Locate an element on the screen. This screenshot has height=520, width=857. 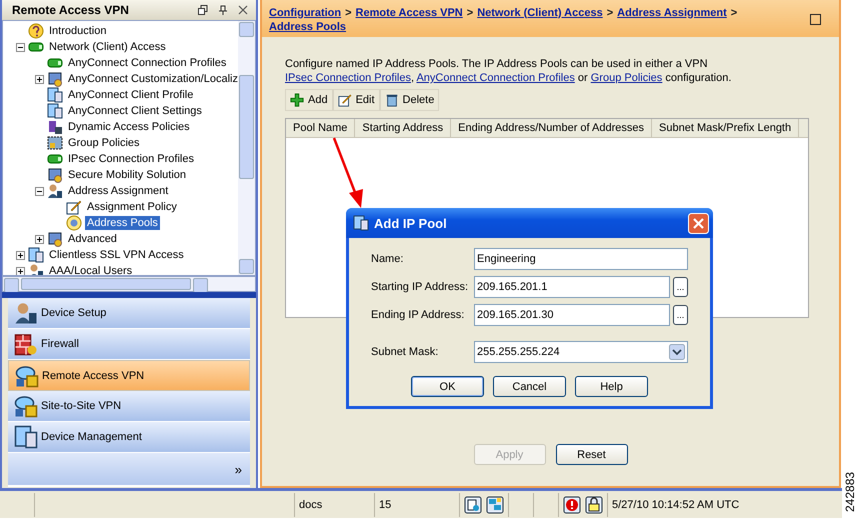
tree-item: AnyConnect Connection Profiles is located at coordinates (147, 63).